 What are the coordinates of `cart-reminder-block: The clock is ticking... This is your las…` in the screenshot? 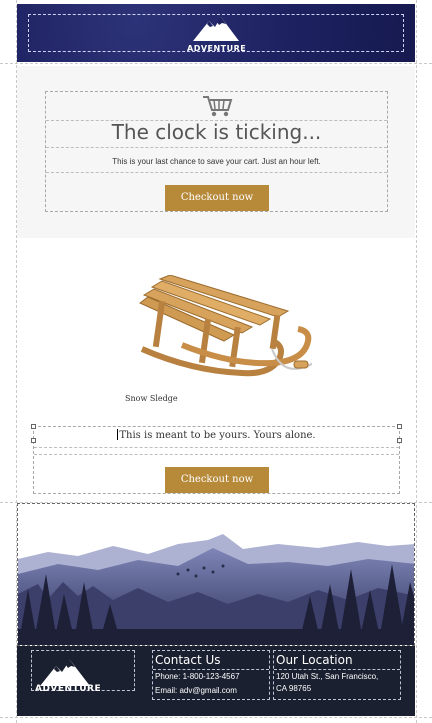 It's located at (216, 151).